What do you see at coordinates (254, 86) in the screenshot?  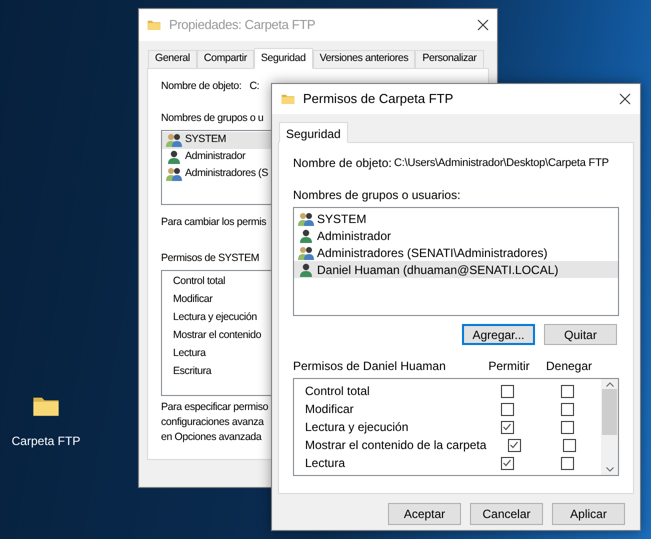 I see `object-path: C:` at bounding box center [254, 86].